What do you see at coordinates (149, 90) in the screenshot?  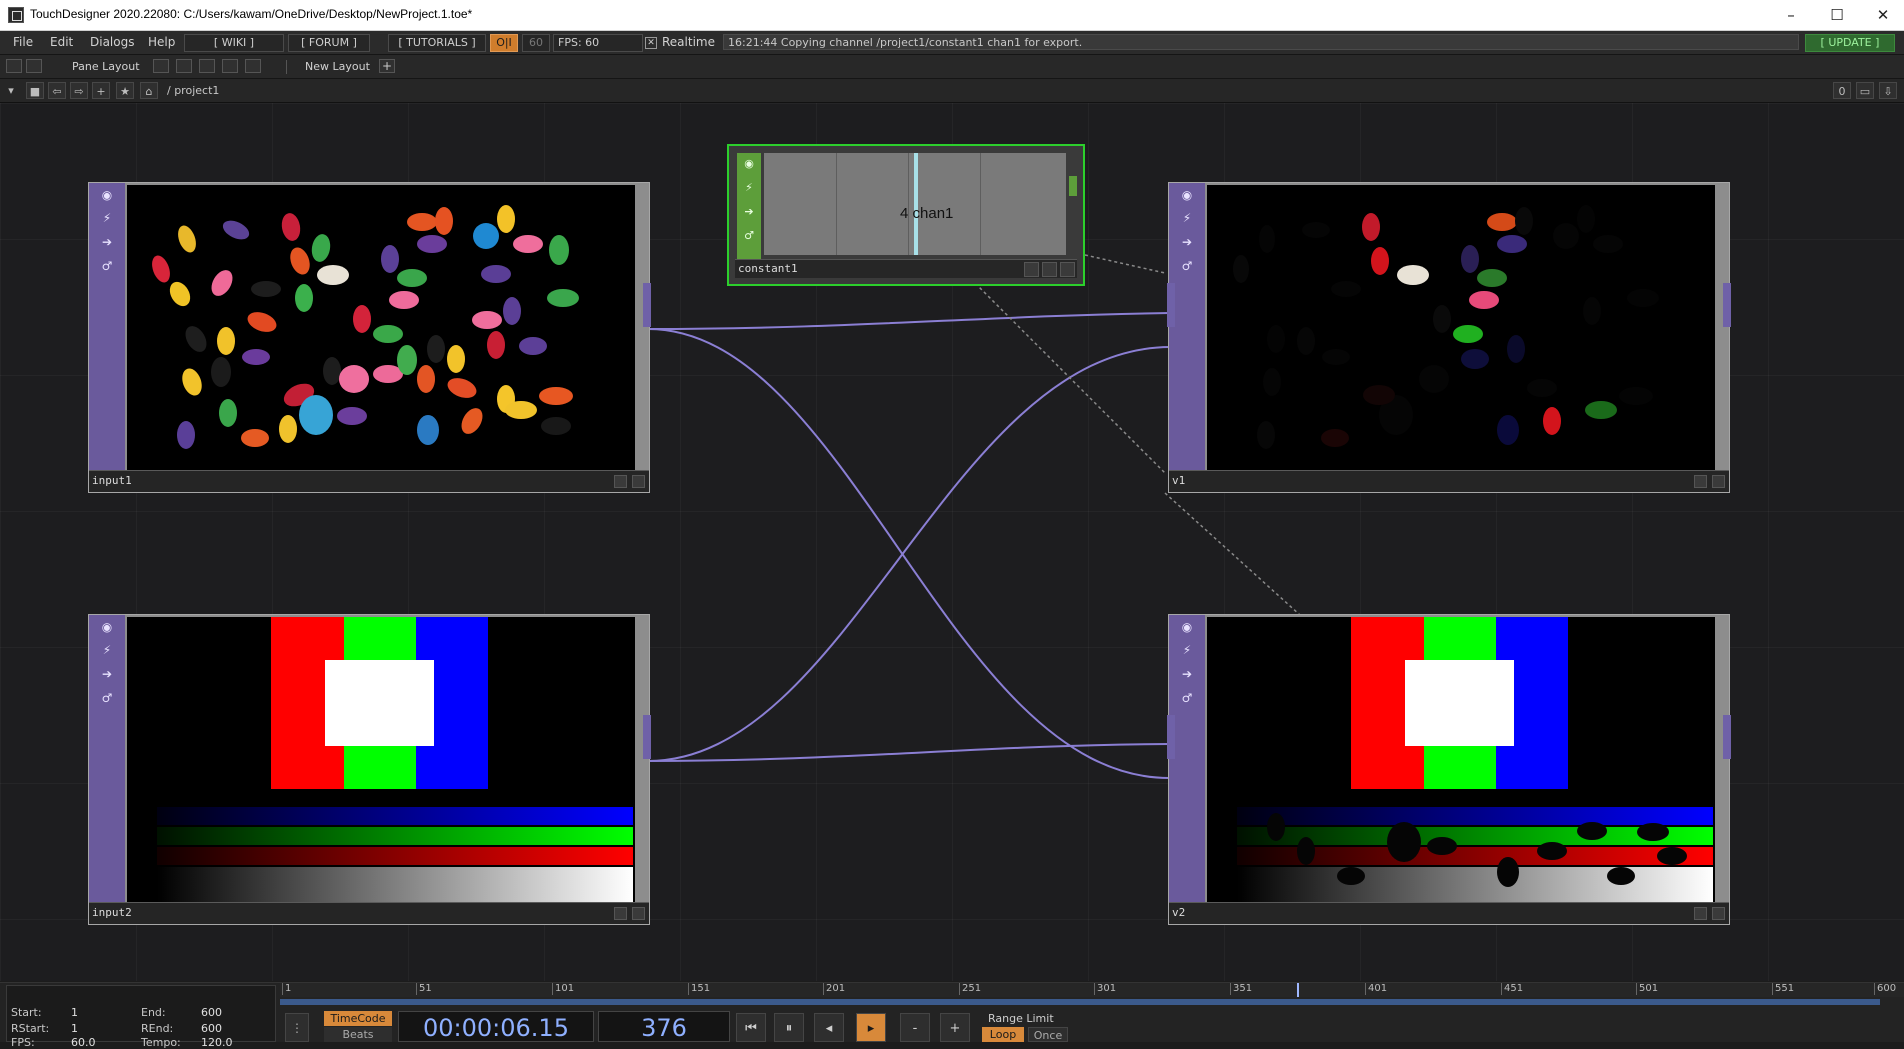 I see `home-icon: ⌂` at bounding box center [149, 90].